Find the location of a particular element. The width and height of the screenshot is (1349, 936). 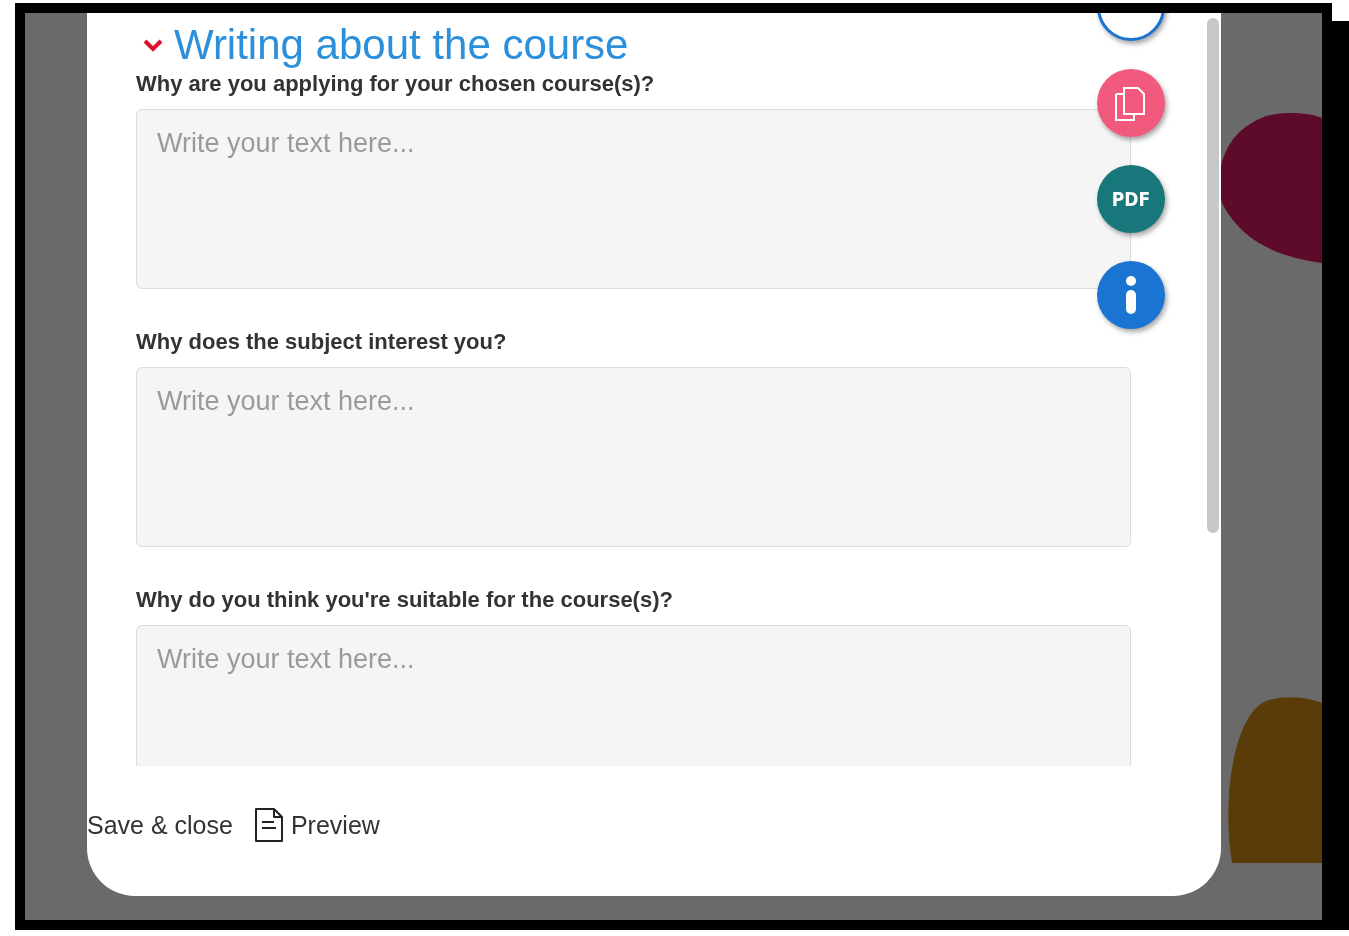

copy-button is located at coordinates (1131, 103).